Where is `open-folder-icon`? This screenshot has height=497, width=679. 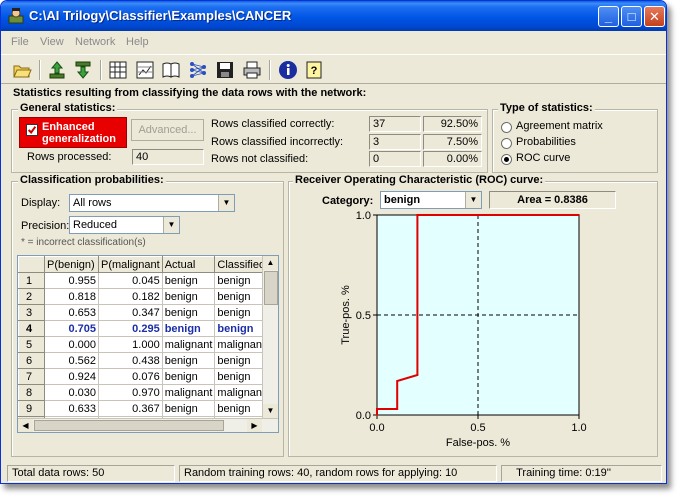
open-folder-icon is located at coordinates (22, 70).